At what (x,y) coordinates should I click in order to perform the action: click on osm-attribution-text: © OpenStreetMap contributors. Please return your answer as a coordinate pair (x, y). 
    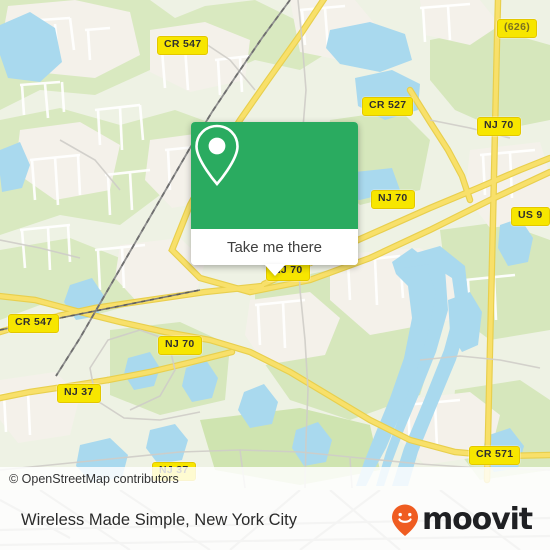
    Looking at the image, I should click on (94, 478).